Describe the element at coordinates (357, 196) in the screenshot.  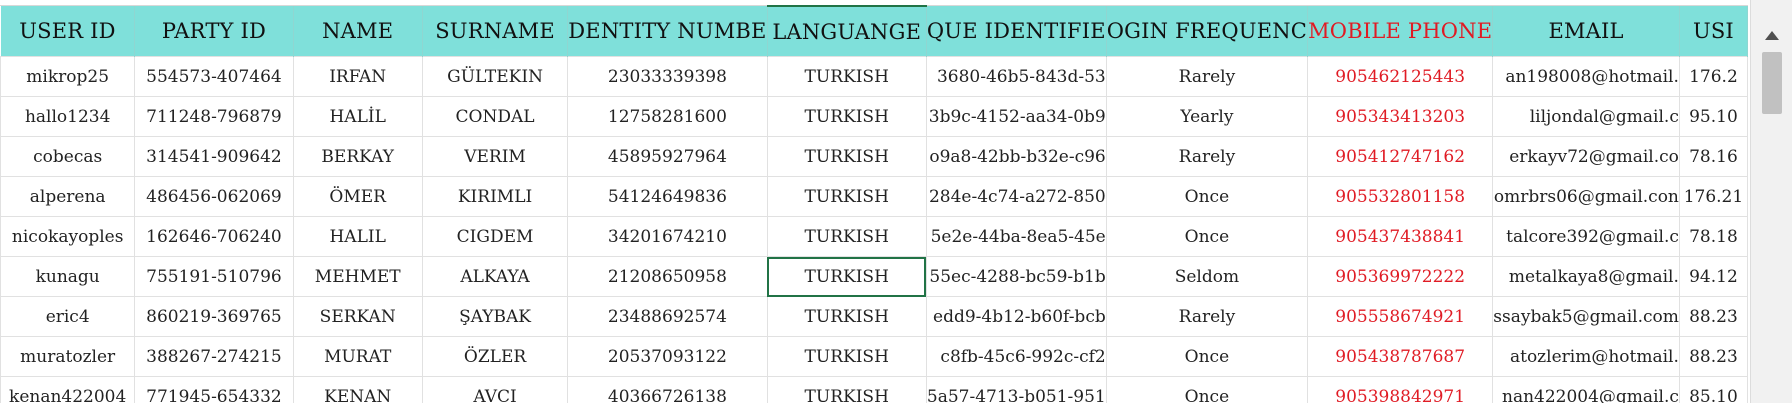
I see `cell-name: ÖMER` at that location.